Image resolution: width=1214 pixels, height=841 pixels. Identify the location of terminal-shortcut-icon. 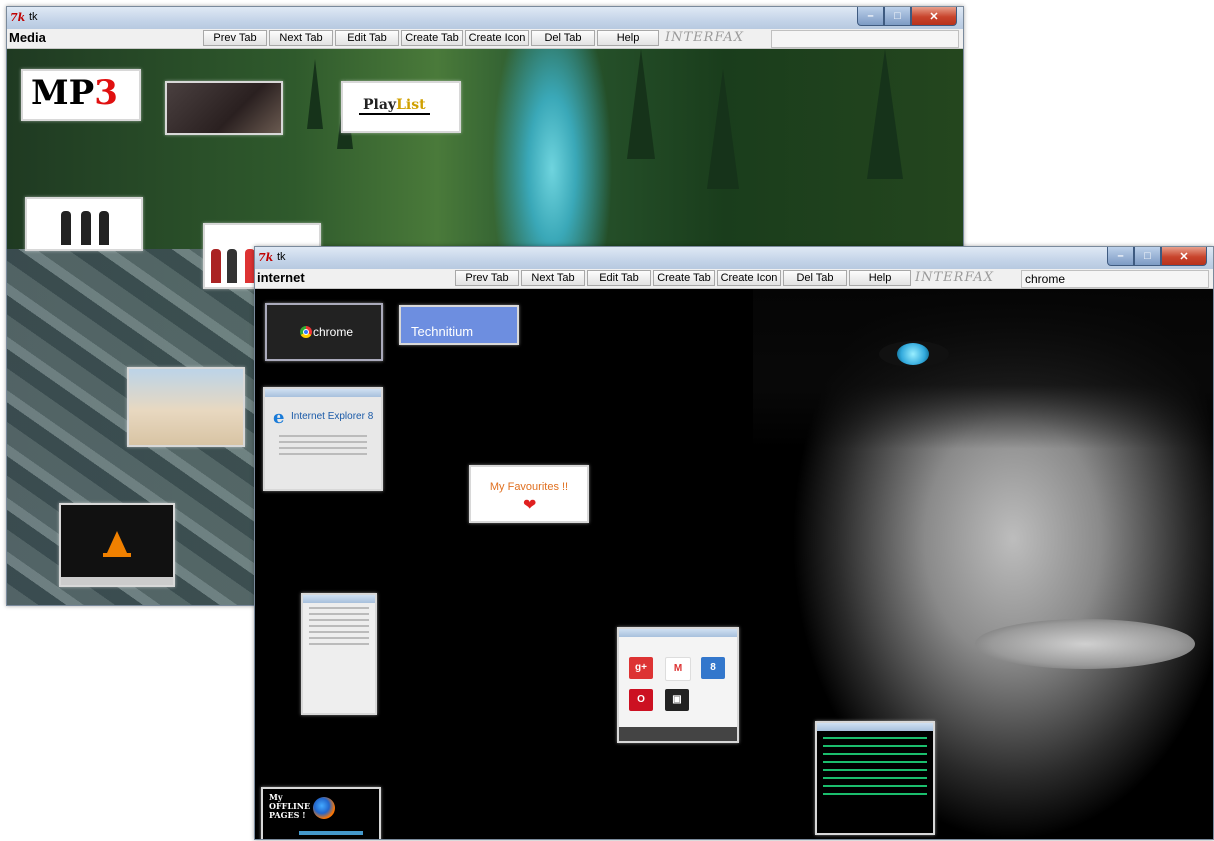
(875, 778).